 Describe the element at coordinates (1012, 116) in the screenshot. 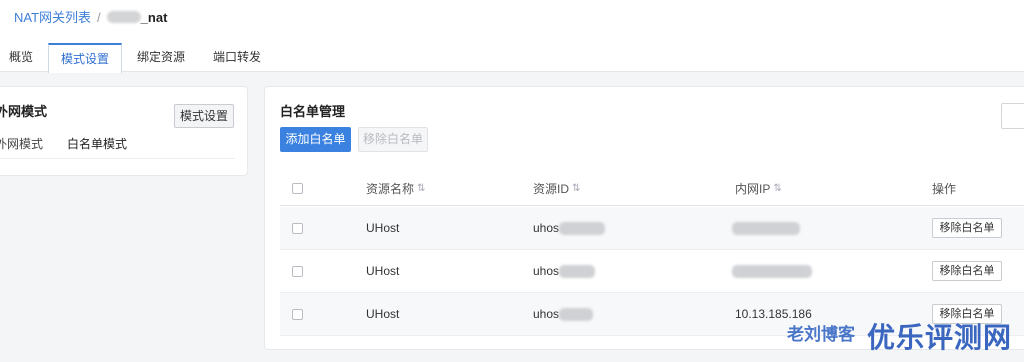

I see `search-input` at that location.